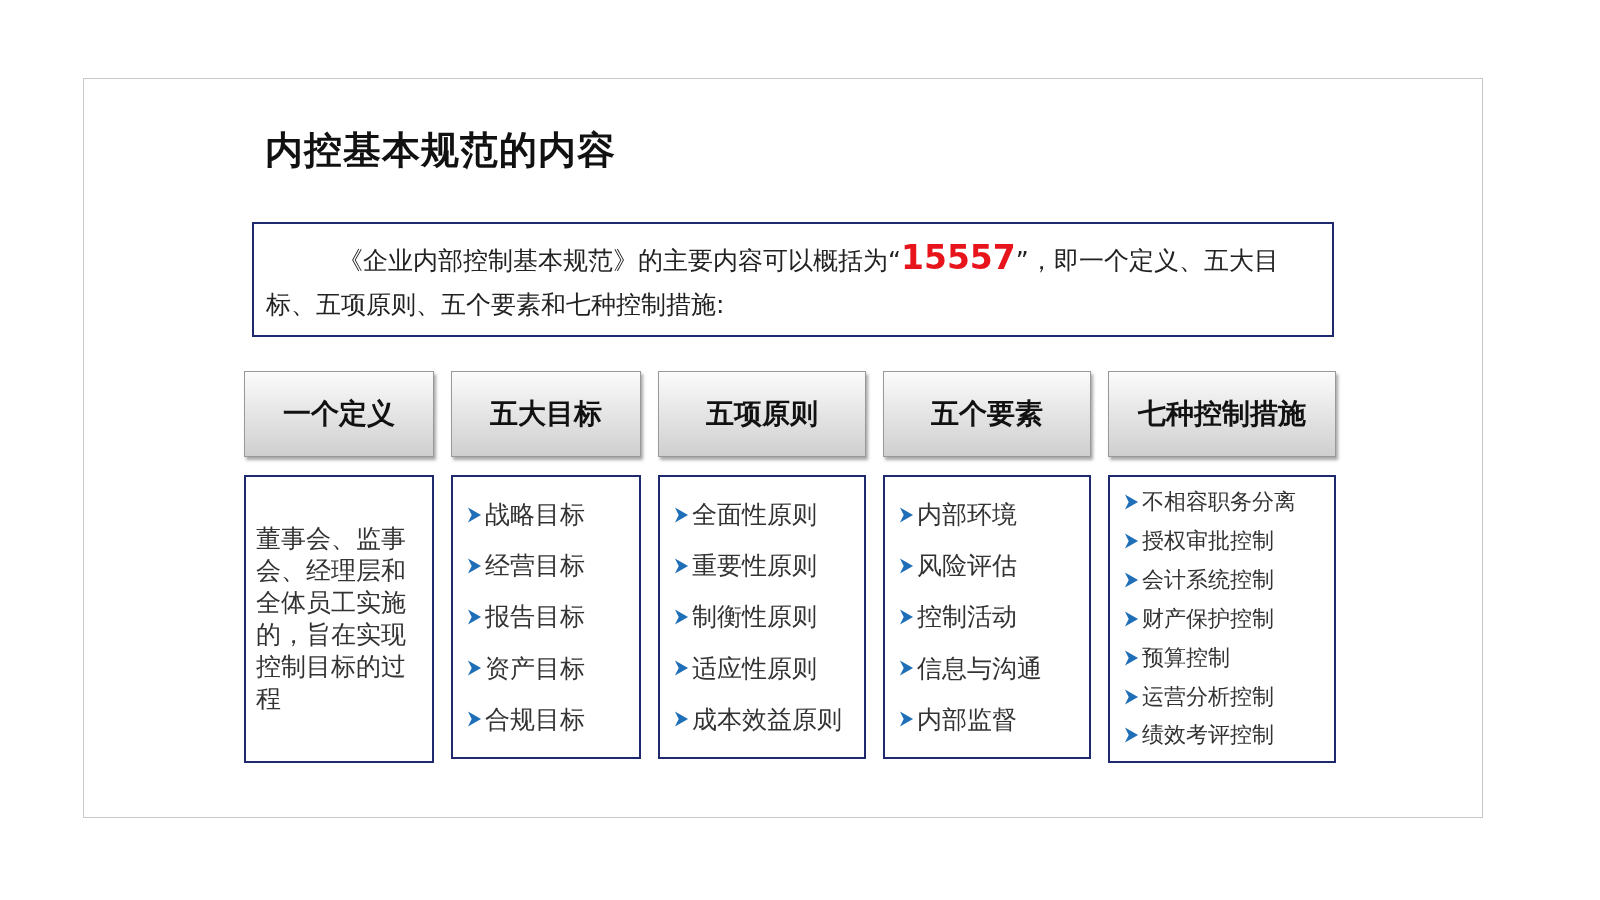  What do you see at coordinates (535, 617) in the screenshot?
I see `list-item-text: 报告目标` at bounding box center [535, 617].